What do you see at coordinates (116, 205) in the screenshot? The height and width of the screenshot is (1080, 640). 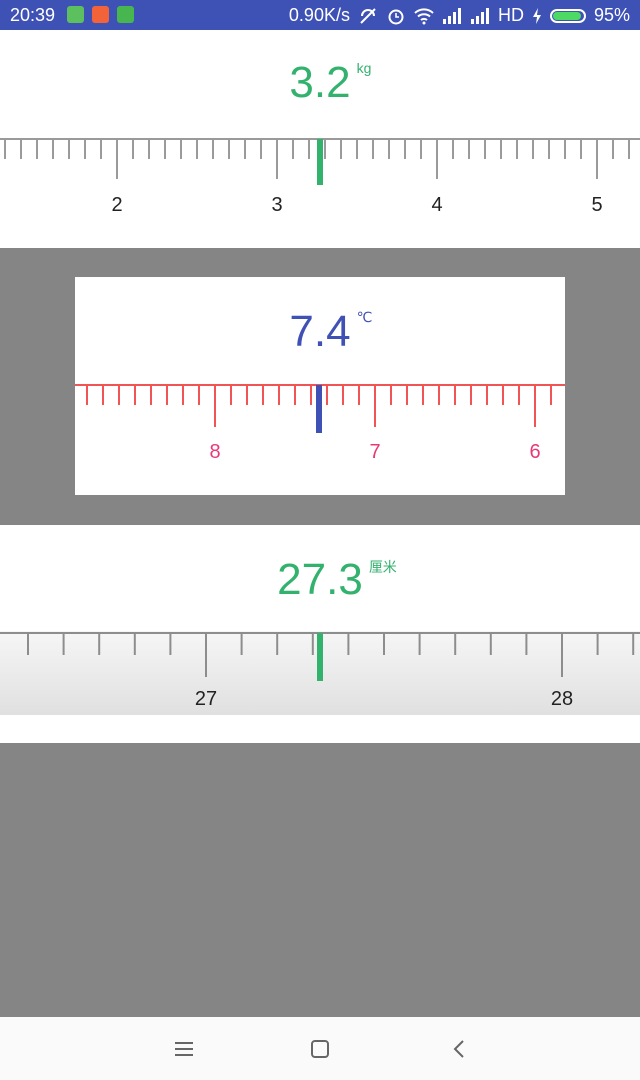 I see `ruler-tick-label: 2` at bounding box center [116, 205].